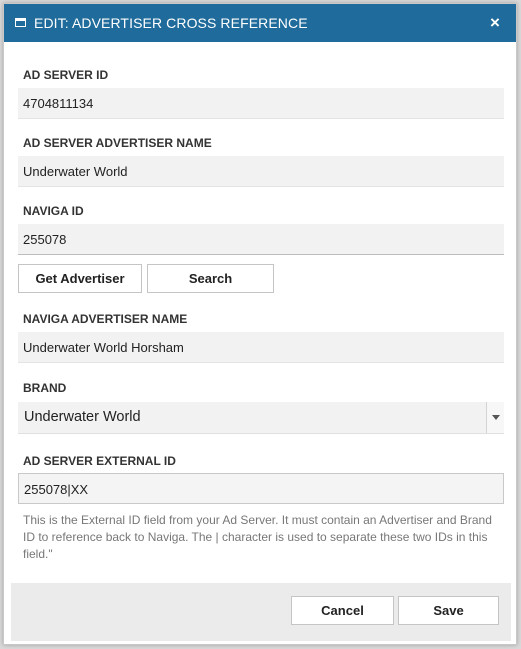 The image size is (521, 649). Describe the element at coordinates (261, 347) in the screenshot. I see `naviga-advertiser-name-field: Underwater World Horsham` at that location.